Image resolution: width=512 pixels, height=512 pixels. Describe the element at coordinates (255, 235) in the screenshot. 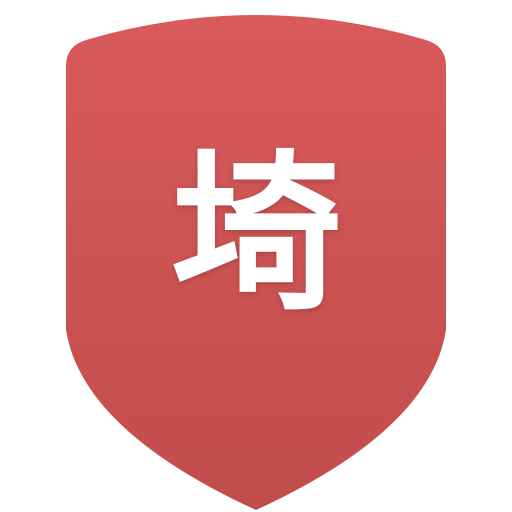

I see `kanji-character: 埼` at that location.